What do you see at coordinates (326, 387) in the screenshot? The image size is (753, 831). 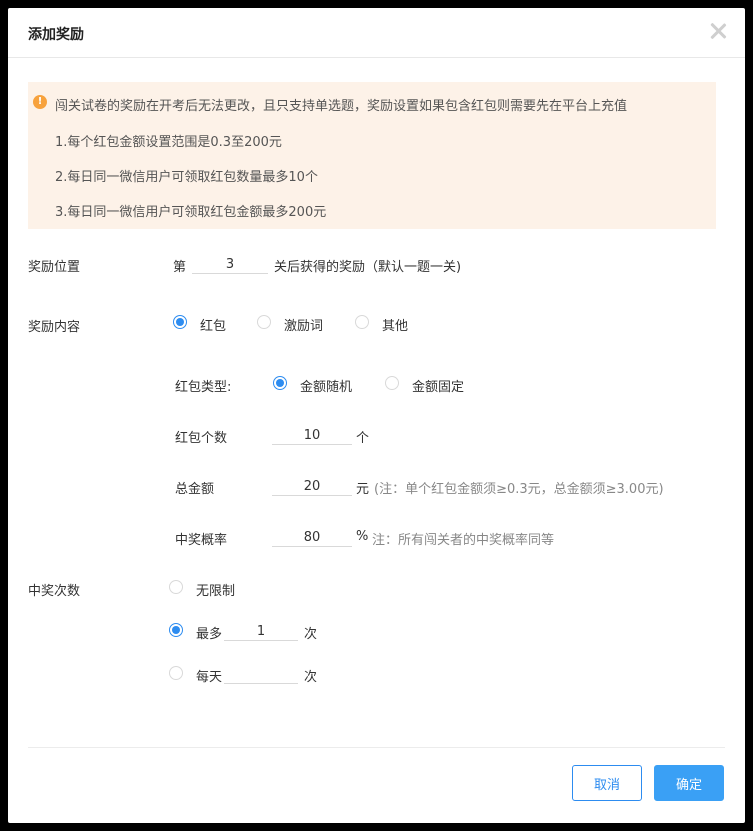 I see `random-amount-label: 金额随机` at bounding box center [326, 387].